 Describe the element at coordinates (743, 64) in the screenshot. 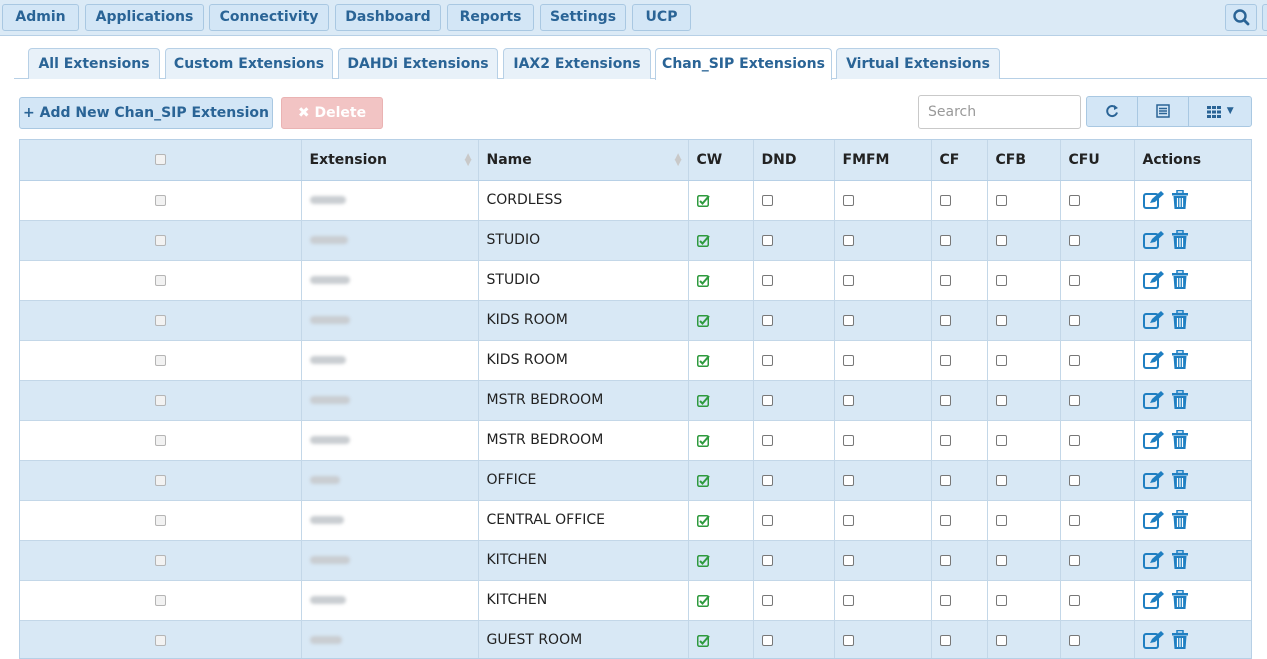

I see `tab-chan-sip-extensions: Chan_SIP Extensions` at that location.